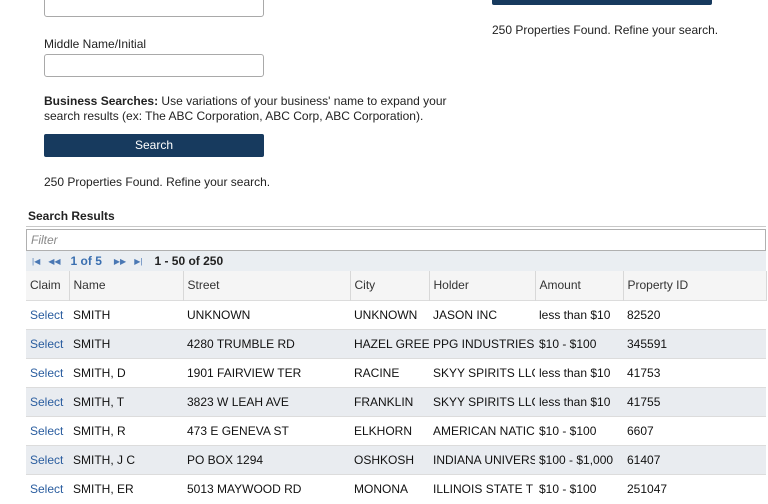 The width and height of the screenshot is (768, 504). Describe the element at coordinates (154, 145) in the screenshot. I see `search-button: Search` at that location.